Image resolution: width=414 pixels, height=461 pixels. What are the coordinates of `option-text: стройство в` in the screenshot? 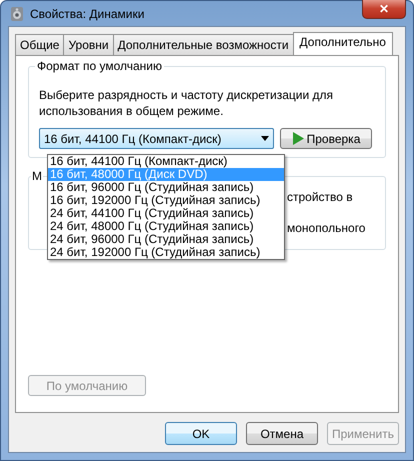 It's located at (320, 197).